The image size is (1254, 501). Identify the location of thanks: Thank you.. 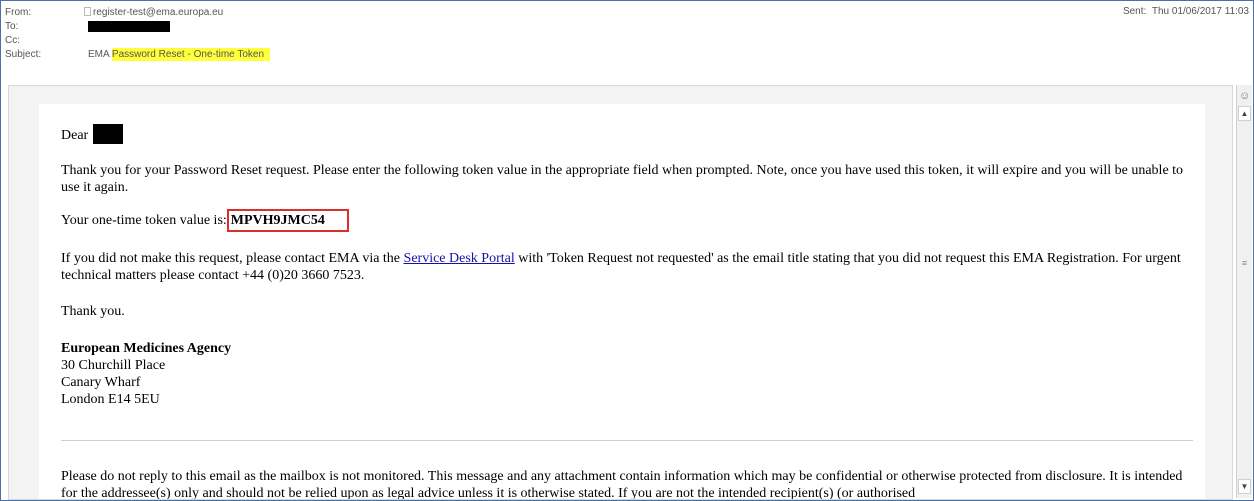
(93, 311).